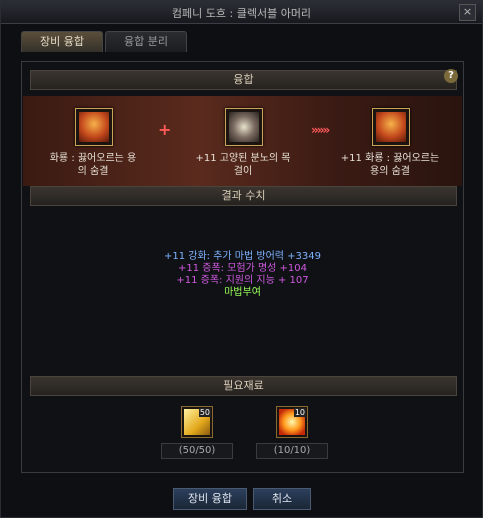 The width and height of the screenshot is (483, 518). I want to click on material-slot: 50, so click(197, 422).